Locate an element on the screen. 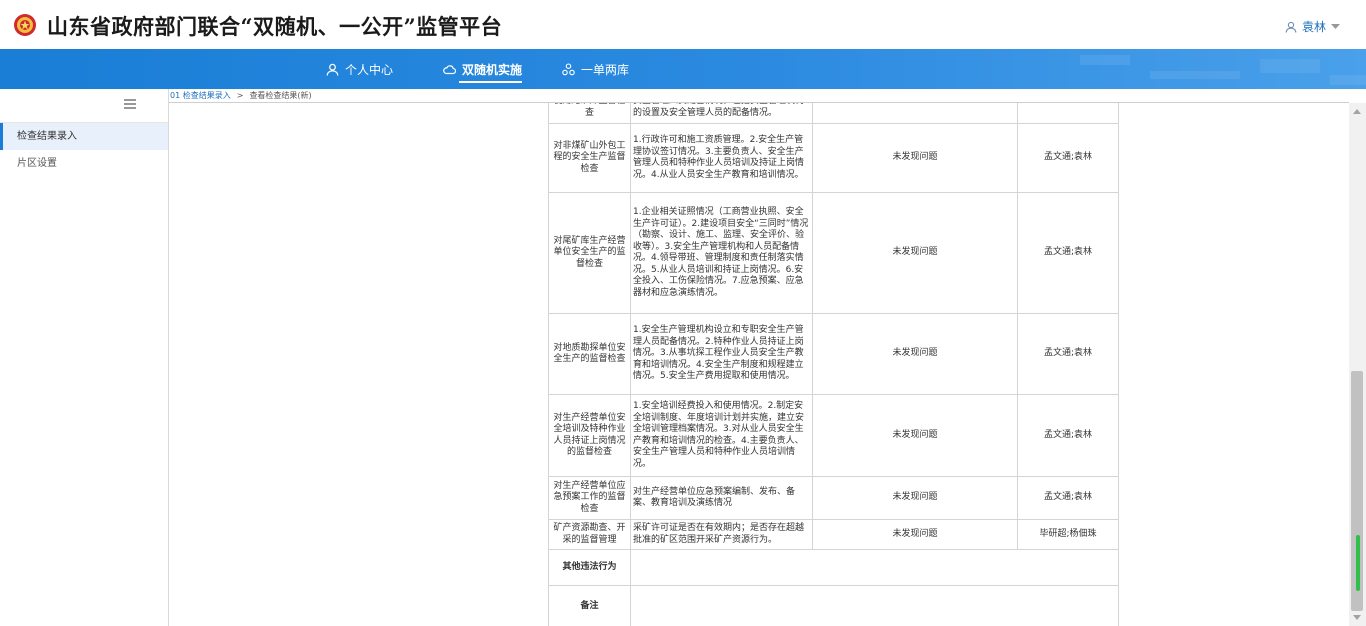 This screenshot has height=626, width=1366. nav-label: 双随机实施 is located at coordinates (492, 69).